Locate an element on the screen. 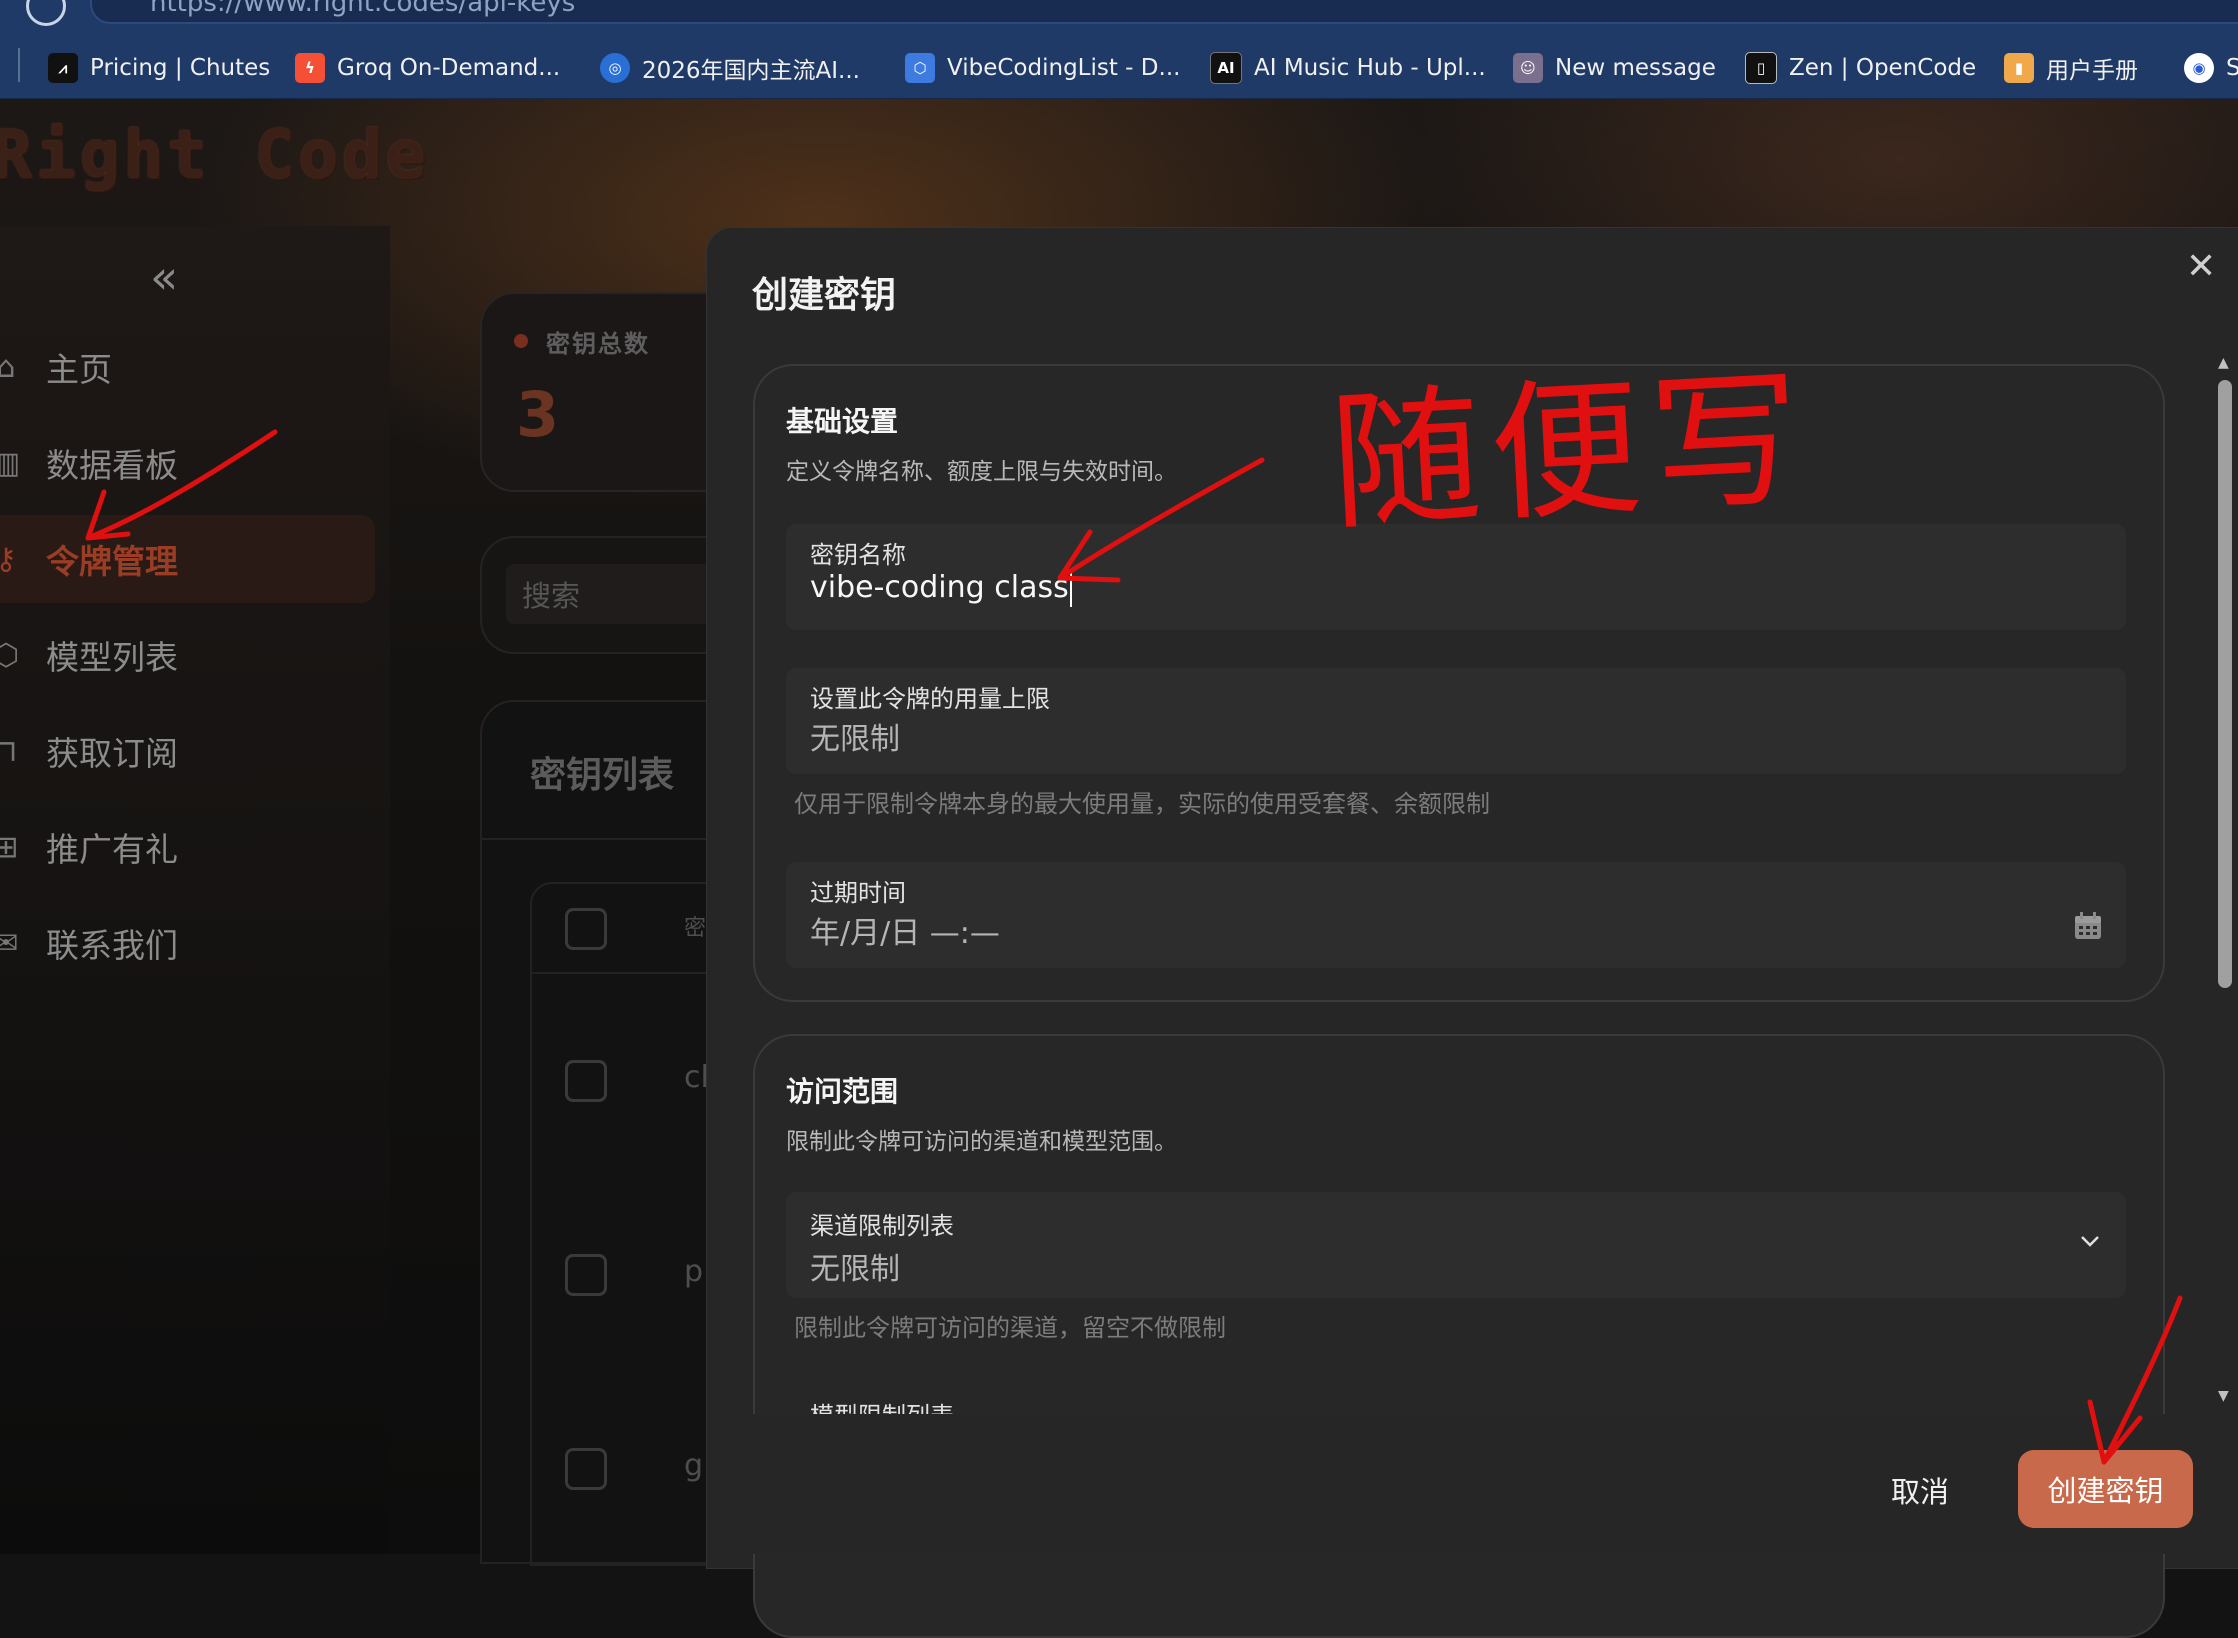 The height and width of the screenshot is (1638, 2238). key-name-value: vibe-coding class is located at coordinates (939, 587).